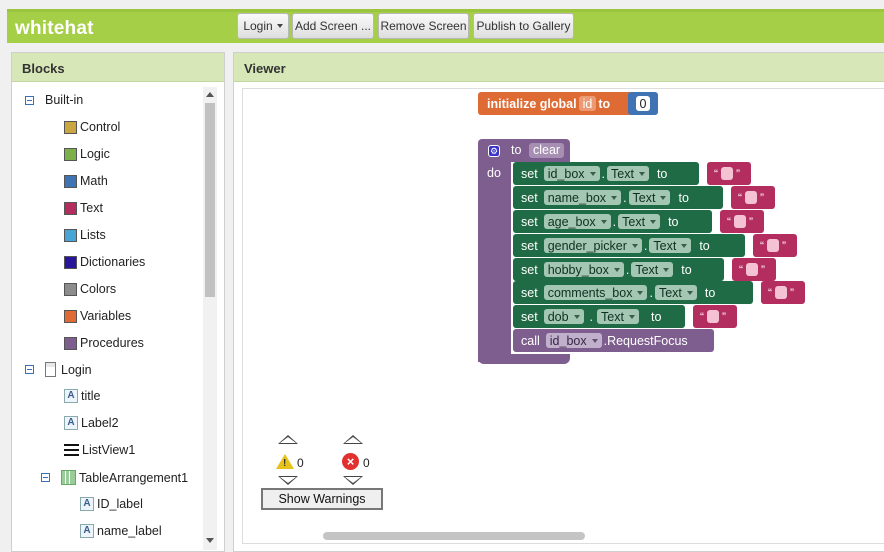  I want to click on component-dropdown: hobby_box, so click(583, 269).